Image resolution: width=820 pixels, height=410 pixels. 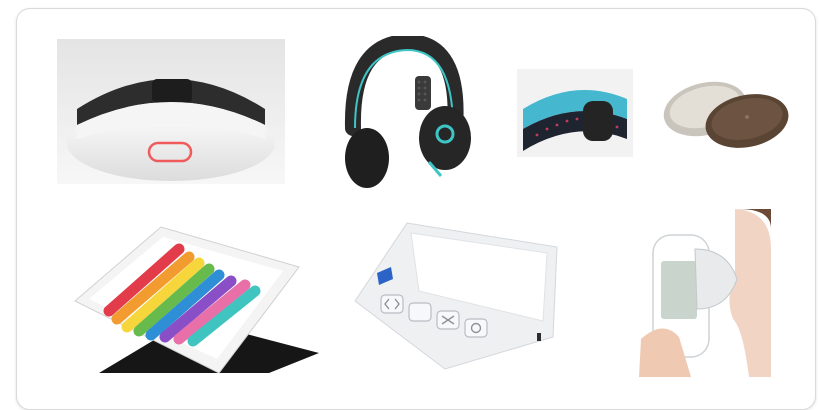 What do you see at coordinates (575, 113) in the screenshot?
I see `wristband-image` at bounding box center [575, 113].